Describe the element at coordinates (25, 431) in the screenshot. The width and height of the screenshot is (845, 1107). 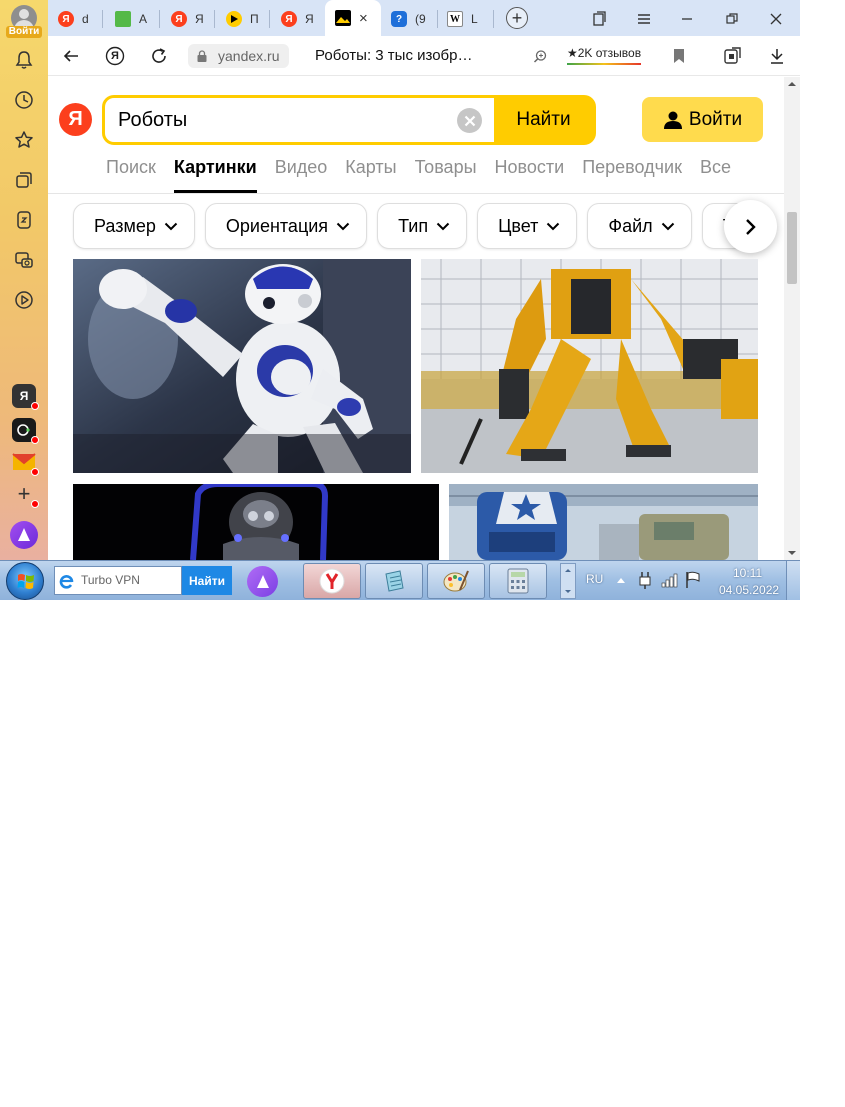
I see `messenger-icon` at that location.